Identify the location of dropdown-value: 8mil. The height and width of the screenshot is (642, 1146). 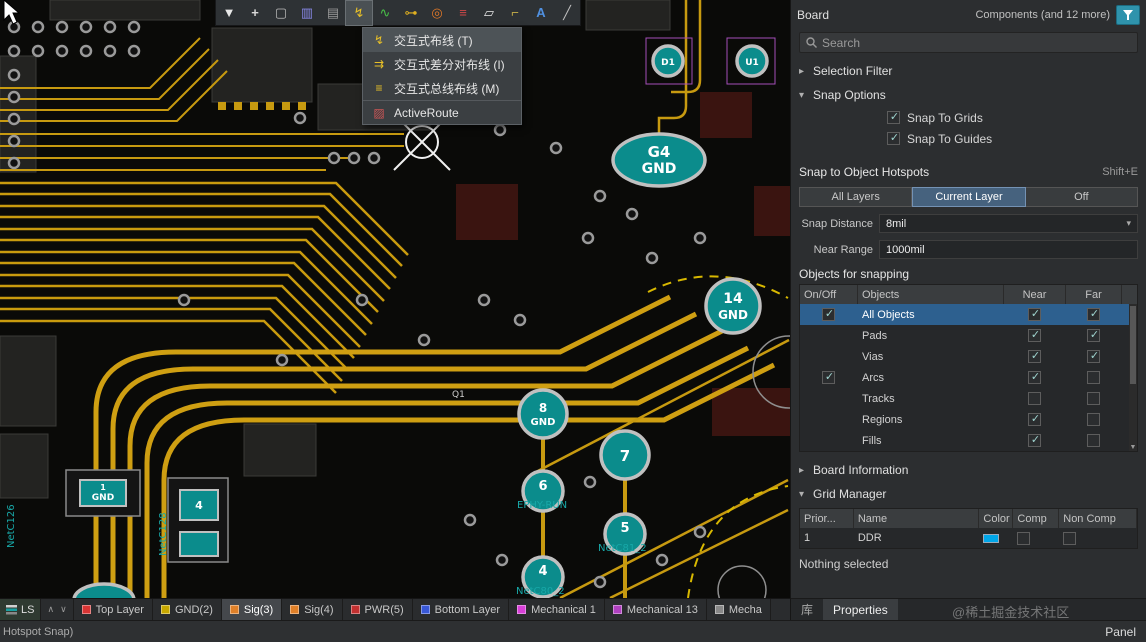
(896, 223).